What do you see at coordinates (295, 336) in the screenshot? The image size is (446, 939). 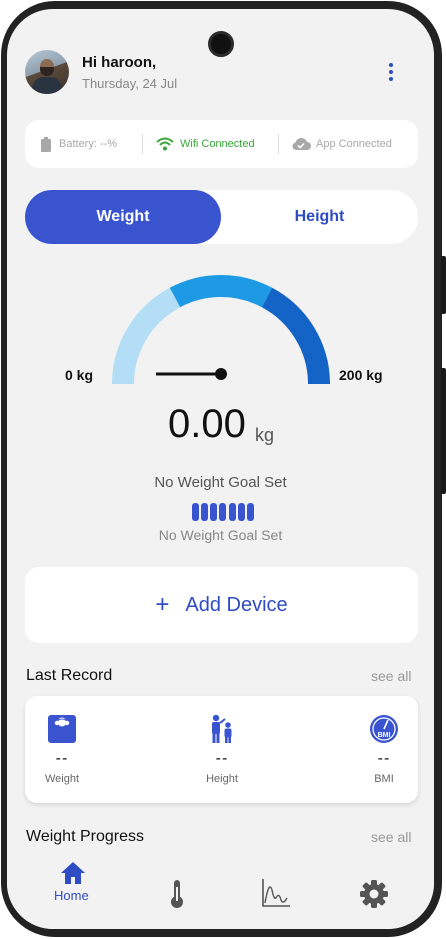 I see `gauge-segment-high` at bounding box center [295, 336].